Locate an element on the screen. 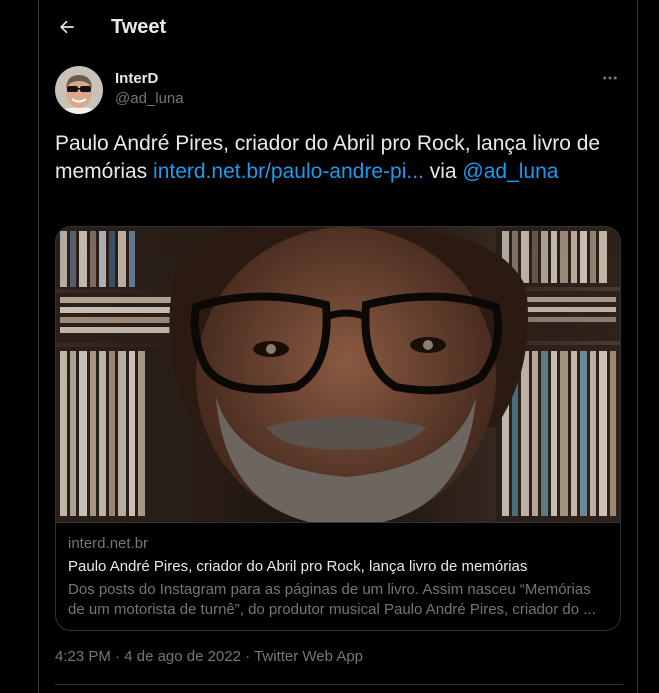 Image resolution: width=659 pixels, height=693 pixels. avatar-image is located at coordinates (79, 90).